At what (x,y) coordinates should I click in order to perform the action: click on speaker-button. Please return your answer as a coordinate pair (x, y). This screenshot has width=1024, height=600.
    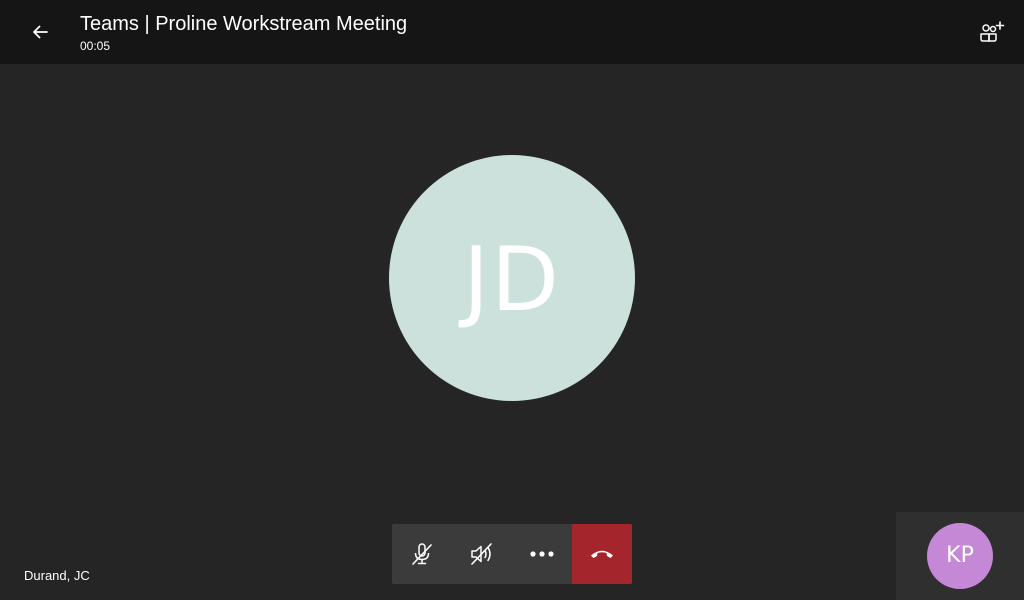
    Looking at the image, I should click on (482, 554).